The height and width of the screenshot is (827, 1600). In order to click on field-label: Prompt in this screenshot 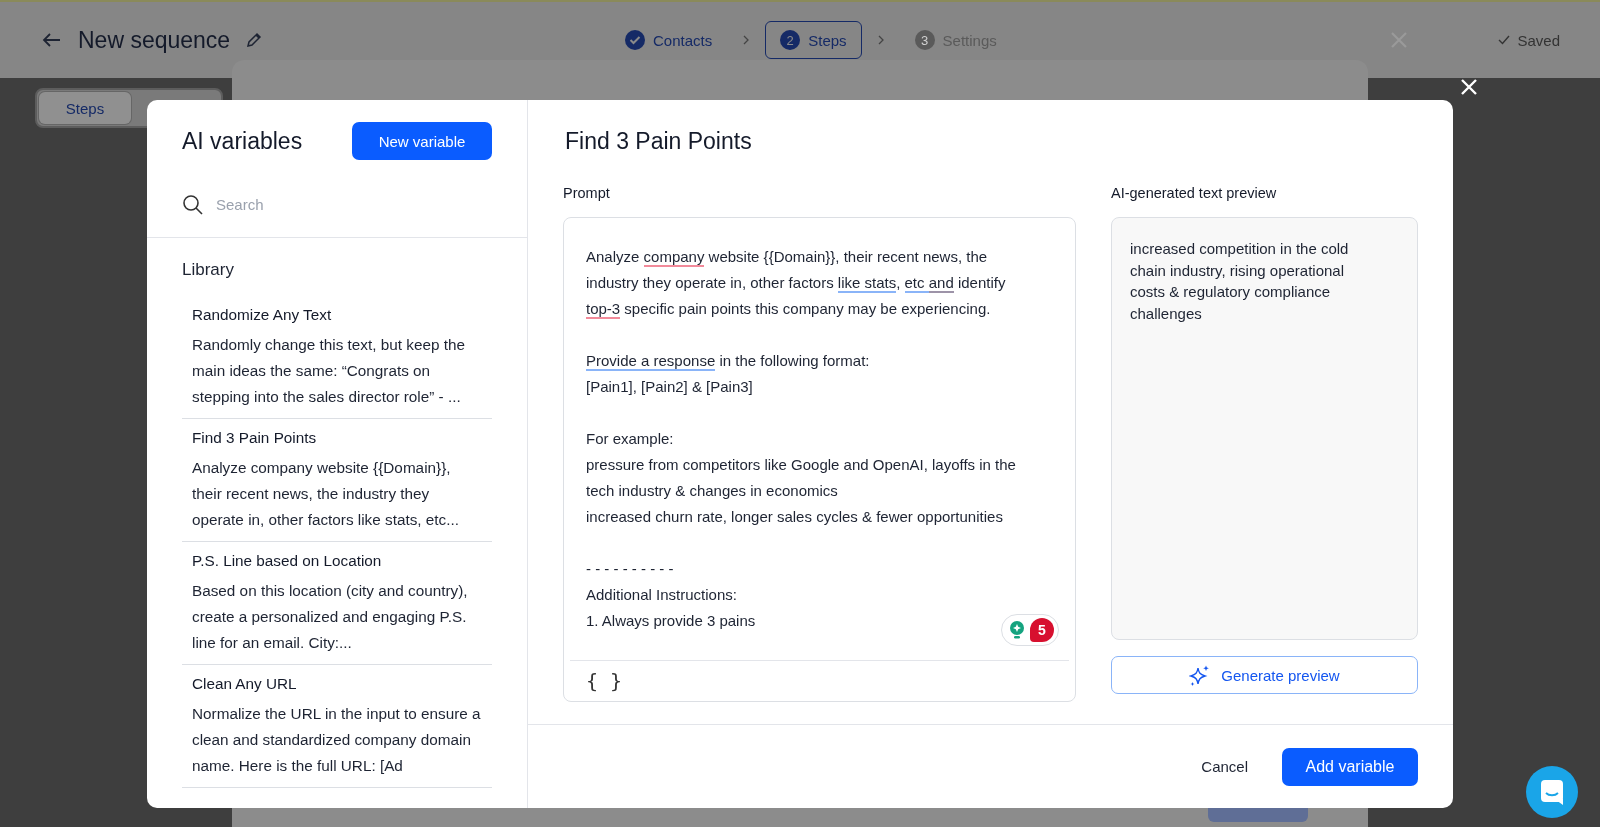, I will do `click(587, 193)`.